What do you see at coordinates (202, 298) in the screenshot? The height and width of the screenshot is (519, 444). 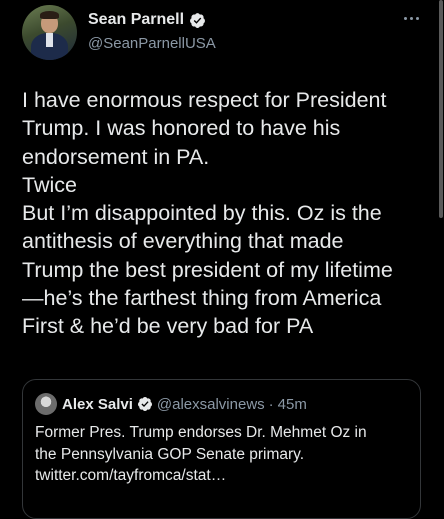 I see `tweet-text-line: —he’s the farthest thing from America` at bounding box center [202, 298].